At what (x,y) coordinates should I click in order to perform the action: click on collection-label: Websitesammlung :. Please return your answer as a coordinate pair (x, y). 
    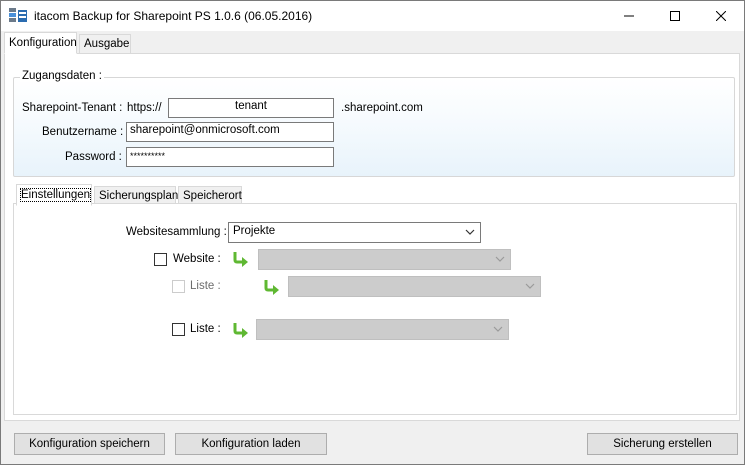
    Looking at the image, I should click on (176, 232).